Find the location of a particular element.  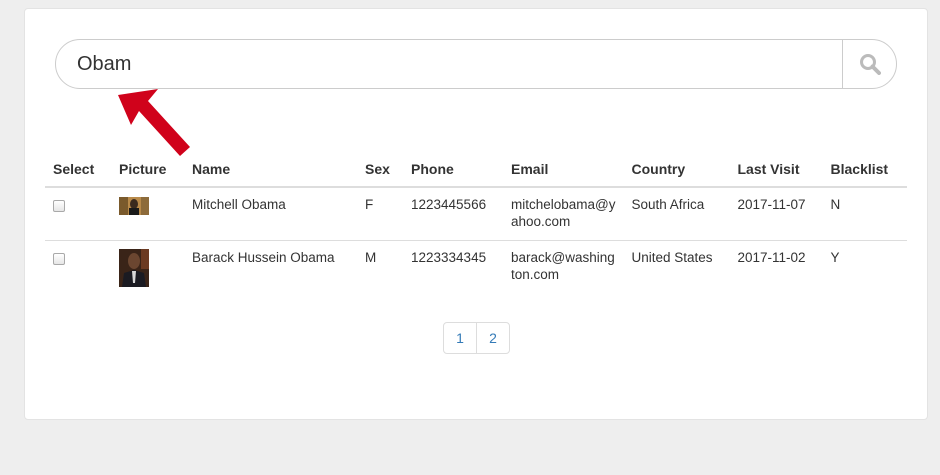

col-email: Email is located at coordinates (563, 171).